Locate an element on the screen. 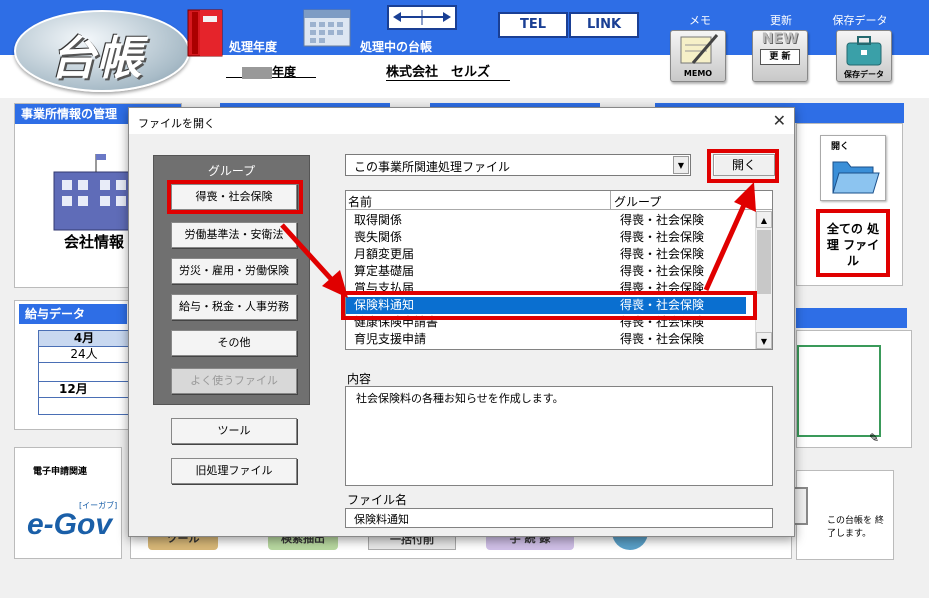 This screenshot has height=598, width=929. arrow-row-to-open is located at coordinates (725, 247).